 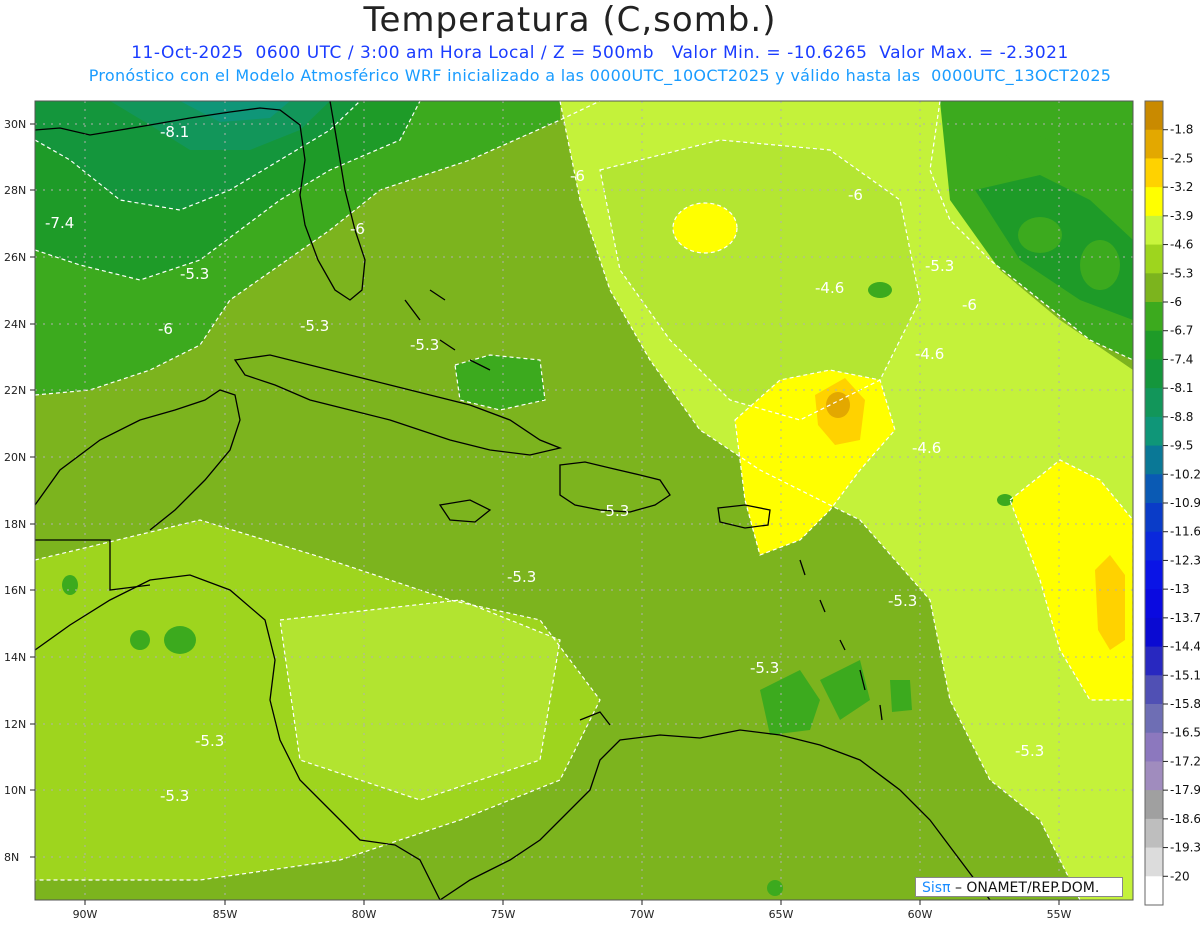 What do you see at coordinates (1185, 503) in the screenshot?
I see `colorbar-label: -10.9` at bounding box center [1185, 503].